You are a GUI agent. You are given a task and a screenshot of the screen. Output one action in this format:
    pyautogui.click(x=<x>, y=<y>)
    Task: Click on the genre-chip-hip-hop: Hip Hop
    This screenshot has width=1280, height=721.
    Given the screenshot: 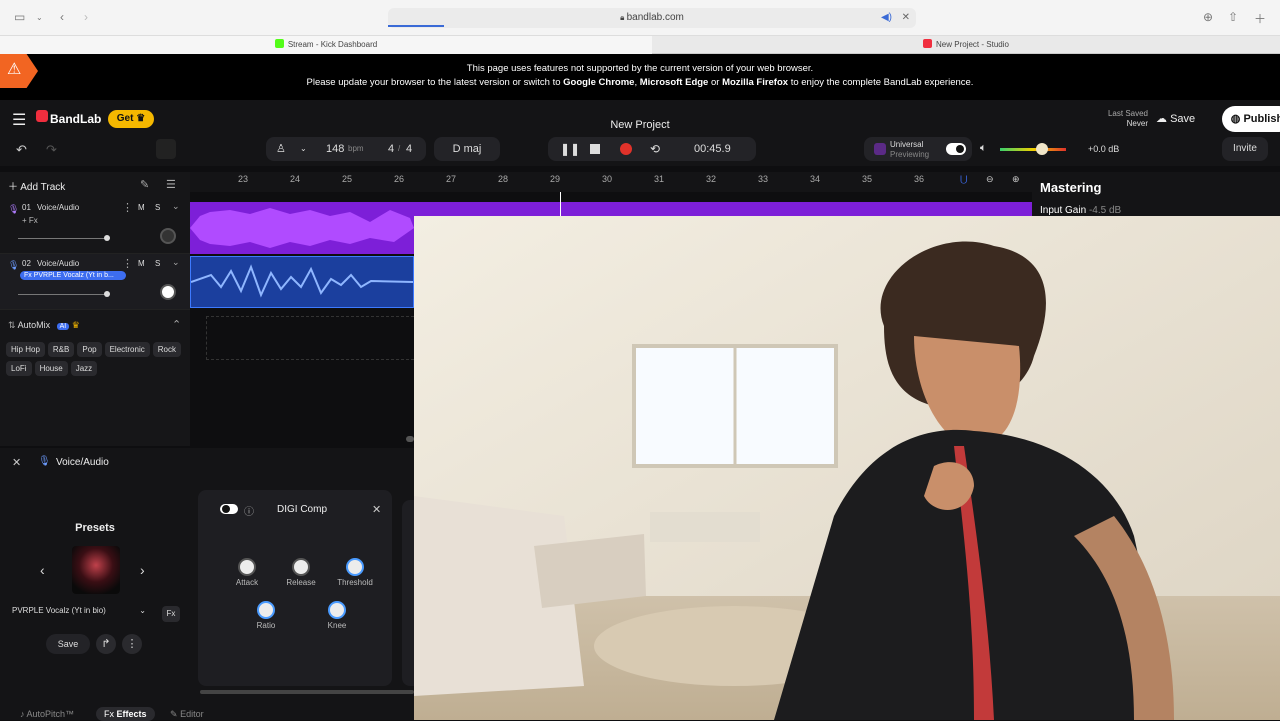 What is the action you would take?
    pyautogui.click(x=25, y=349)
    